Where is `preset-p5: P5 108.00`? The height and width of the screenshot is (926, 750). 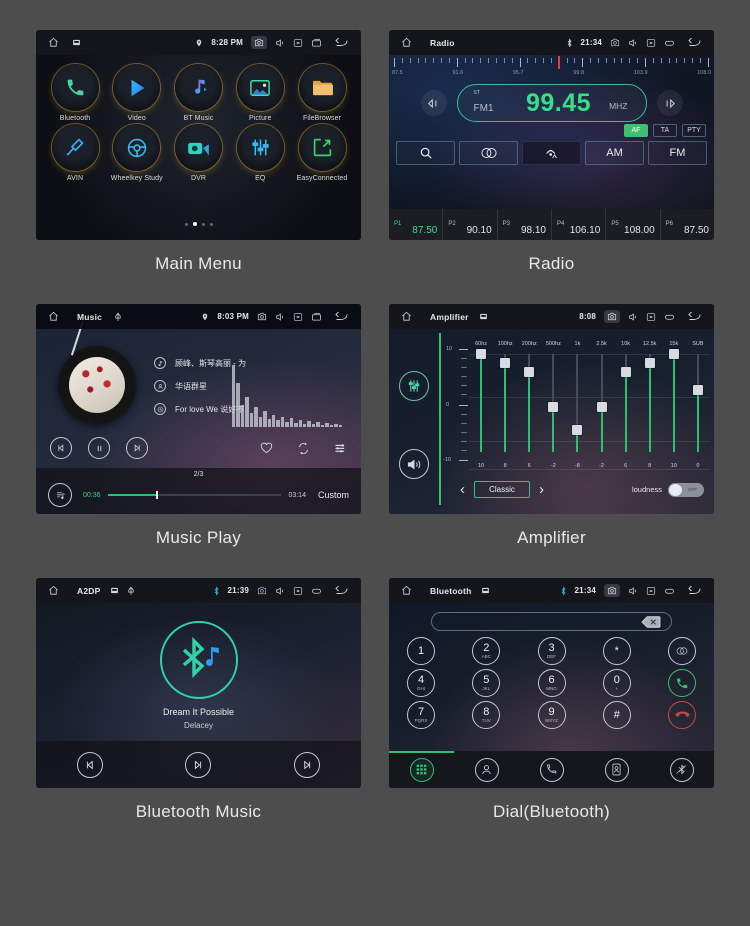 preset-p5: P5 108.00 is located at coordinates (633, 224).